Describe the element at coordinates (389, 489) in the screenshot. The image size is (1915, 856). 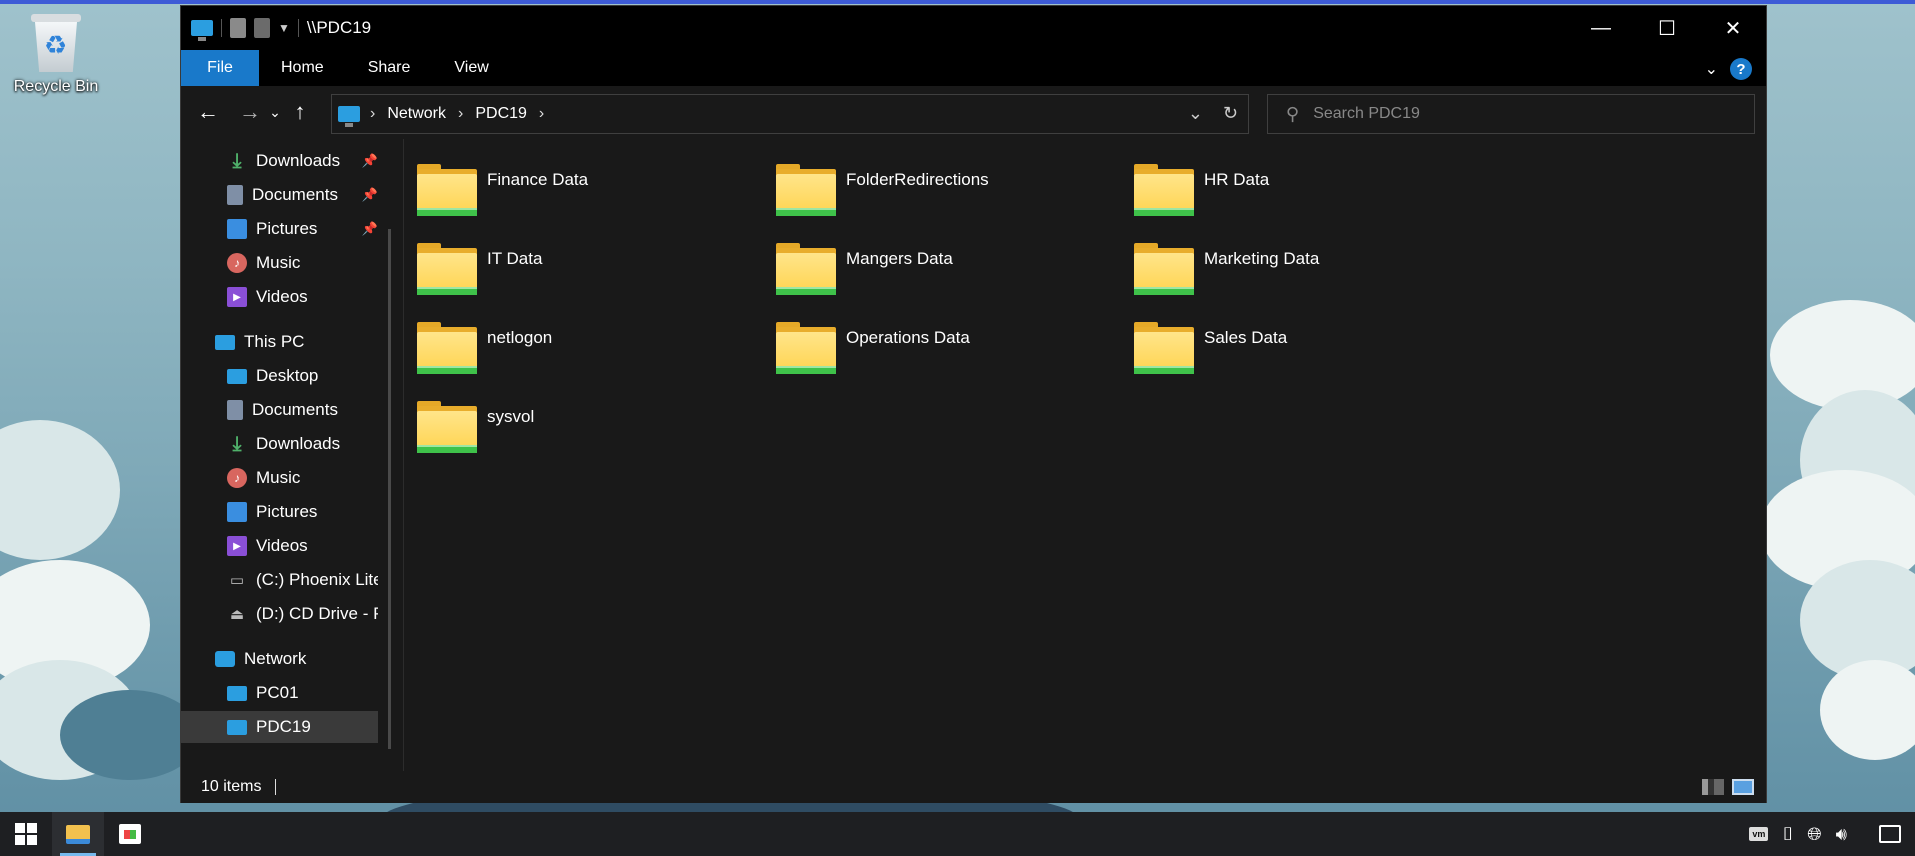
I see `sidebar-scrollbar` at that location.